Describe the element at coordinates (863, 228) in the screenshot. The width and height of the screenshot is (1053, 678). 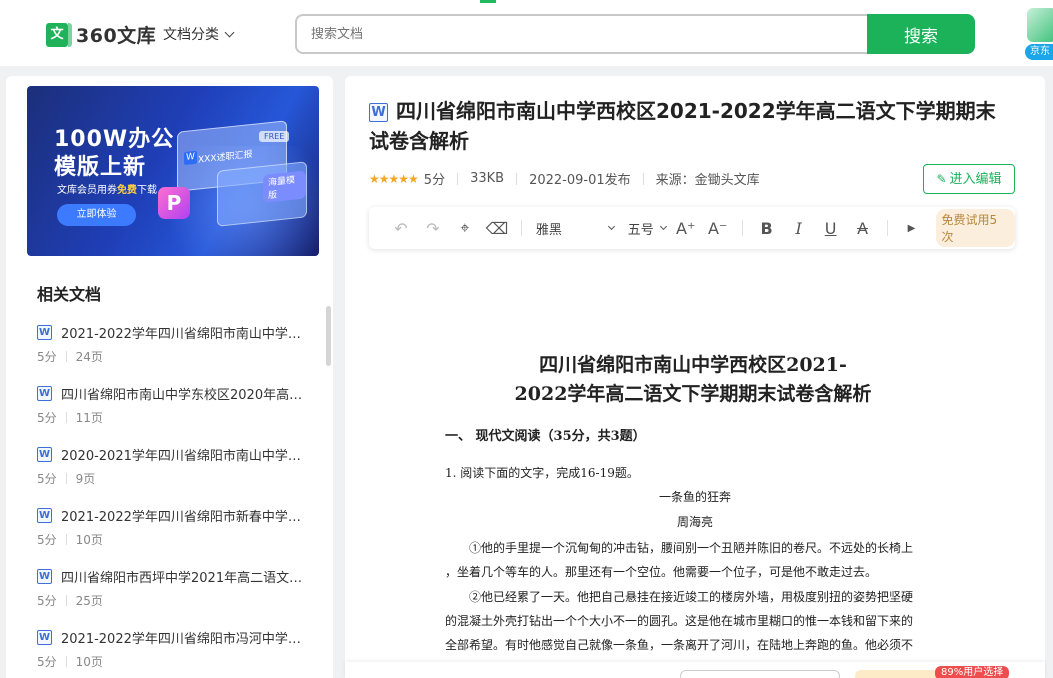
I see `strikethrough-icon: A` at that location.